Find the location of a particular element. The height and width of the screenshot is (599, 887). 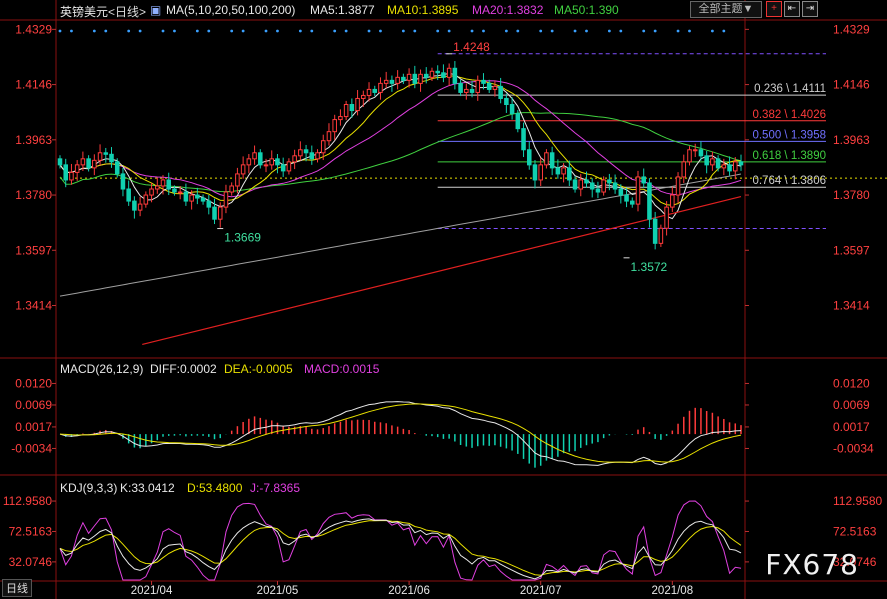

macd-value: MACD:0.0015 is located at coordinates (342, 369).